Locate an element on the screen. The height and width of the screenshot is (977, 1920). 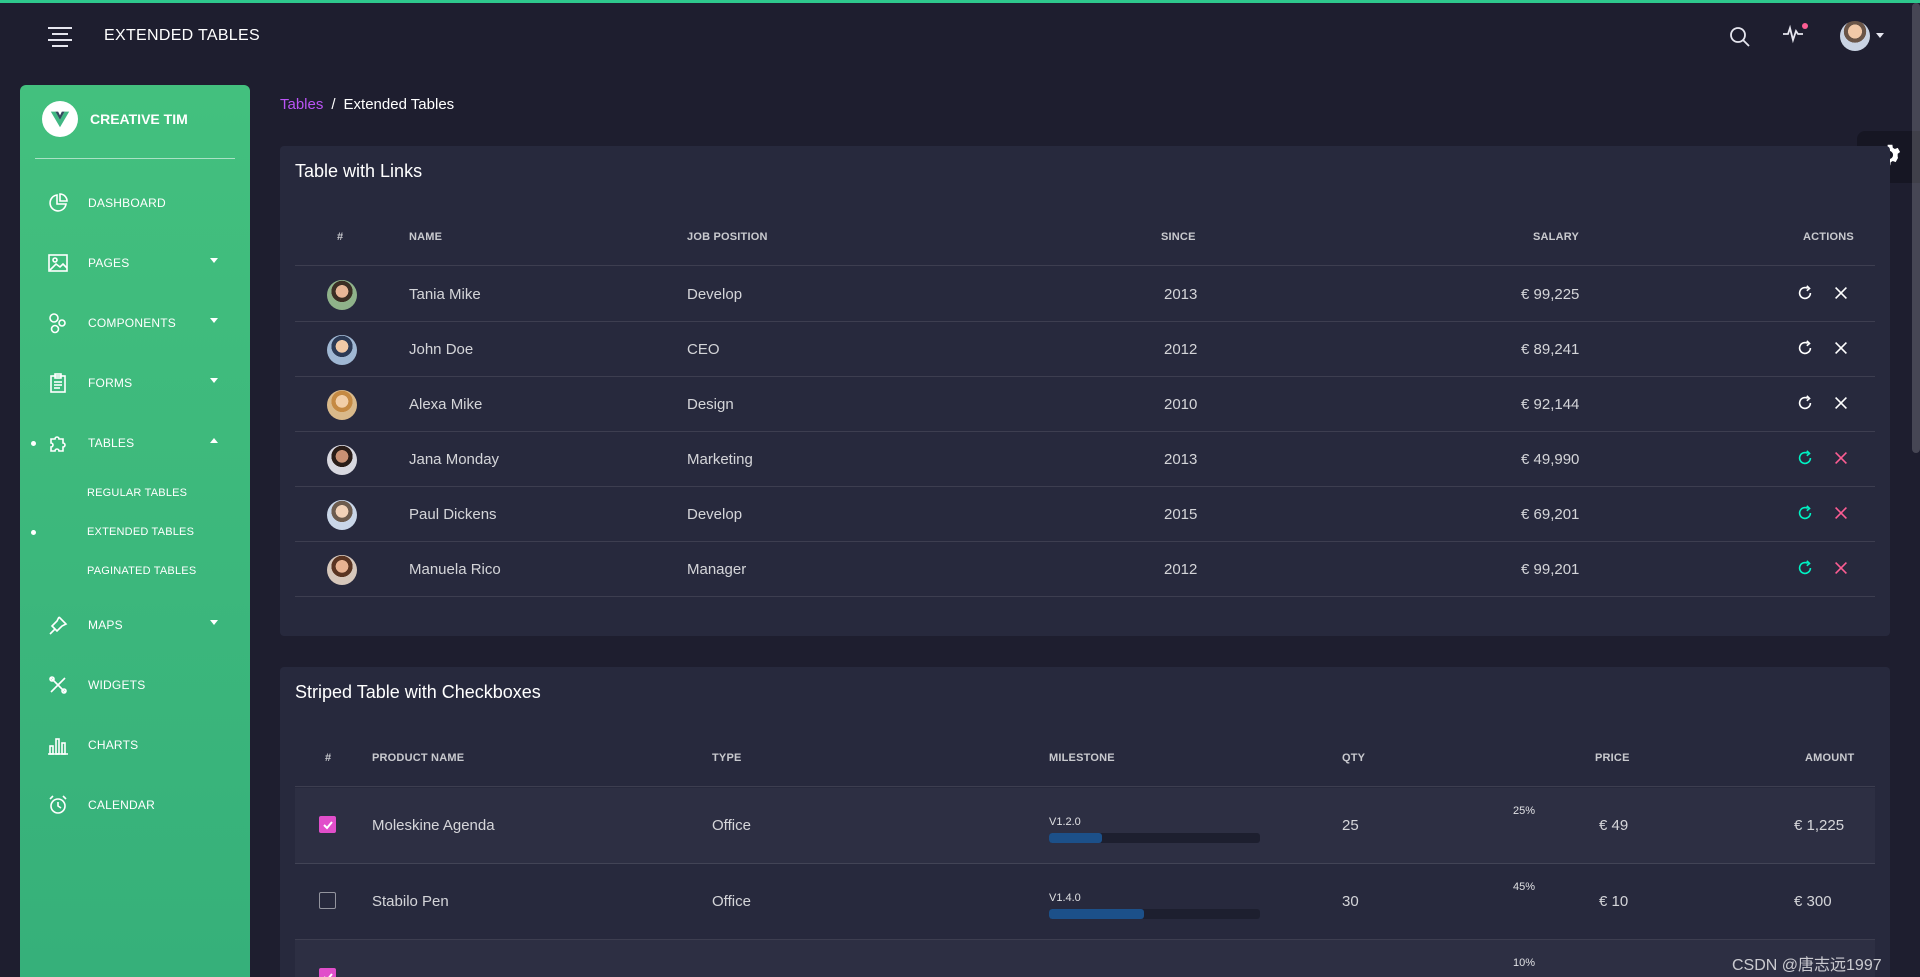
table-row: Jana Monday Marketing 2013 € 49,990 is located at coordinates (1085, 459).